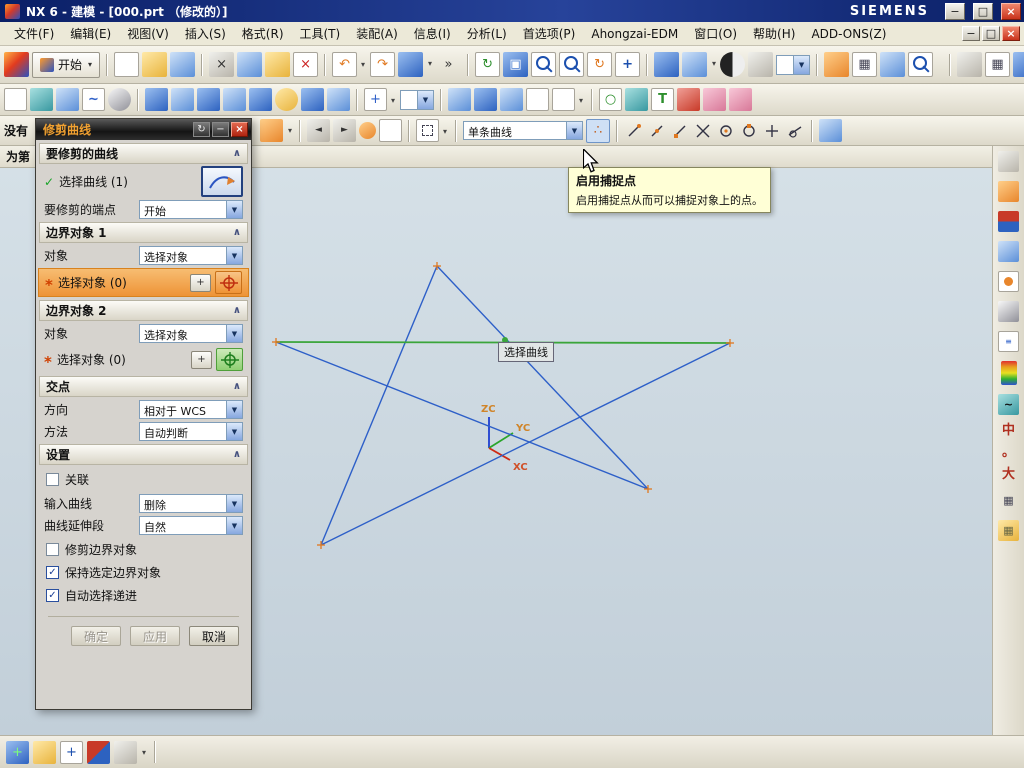 The height and width of the screenshot is (768, 1024). Describe the element at coordinates (998, 64) in the screenshot. I see `layer-grid-icon` at that location.